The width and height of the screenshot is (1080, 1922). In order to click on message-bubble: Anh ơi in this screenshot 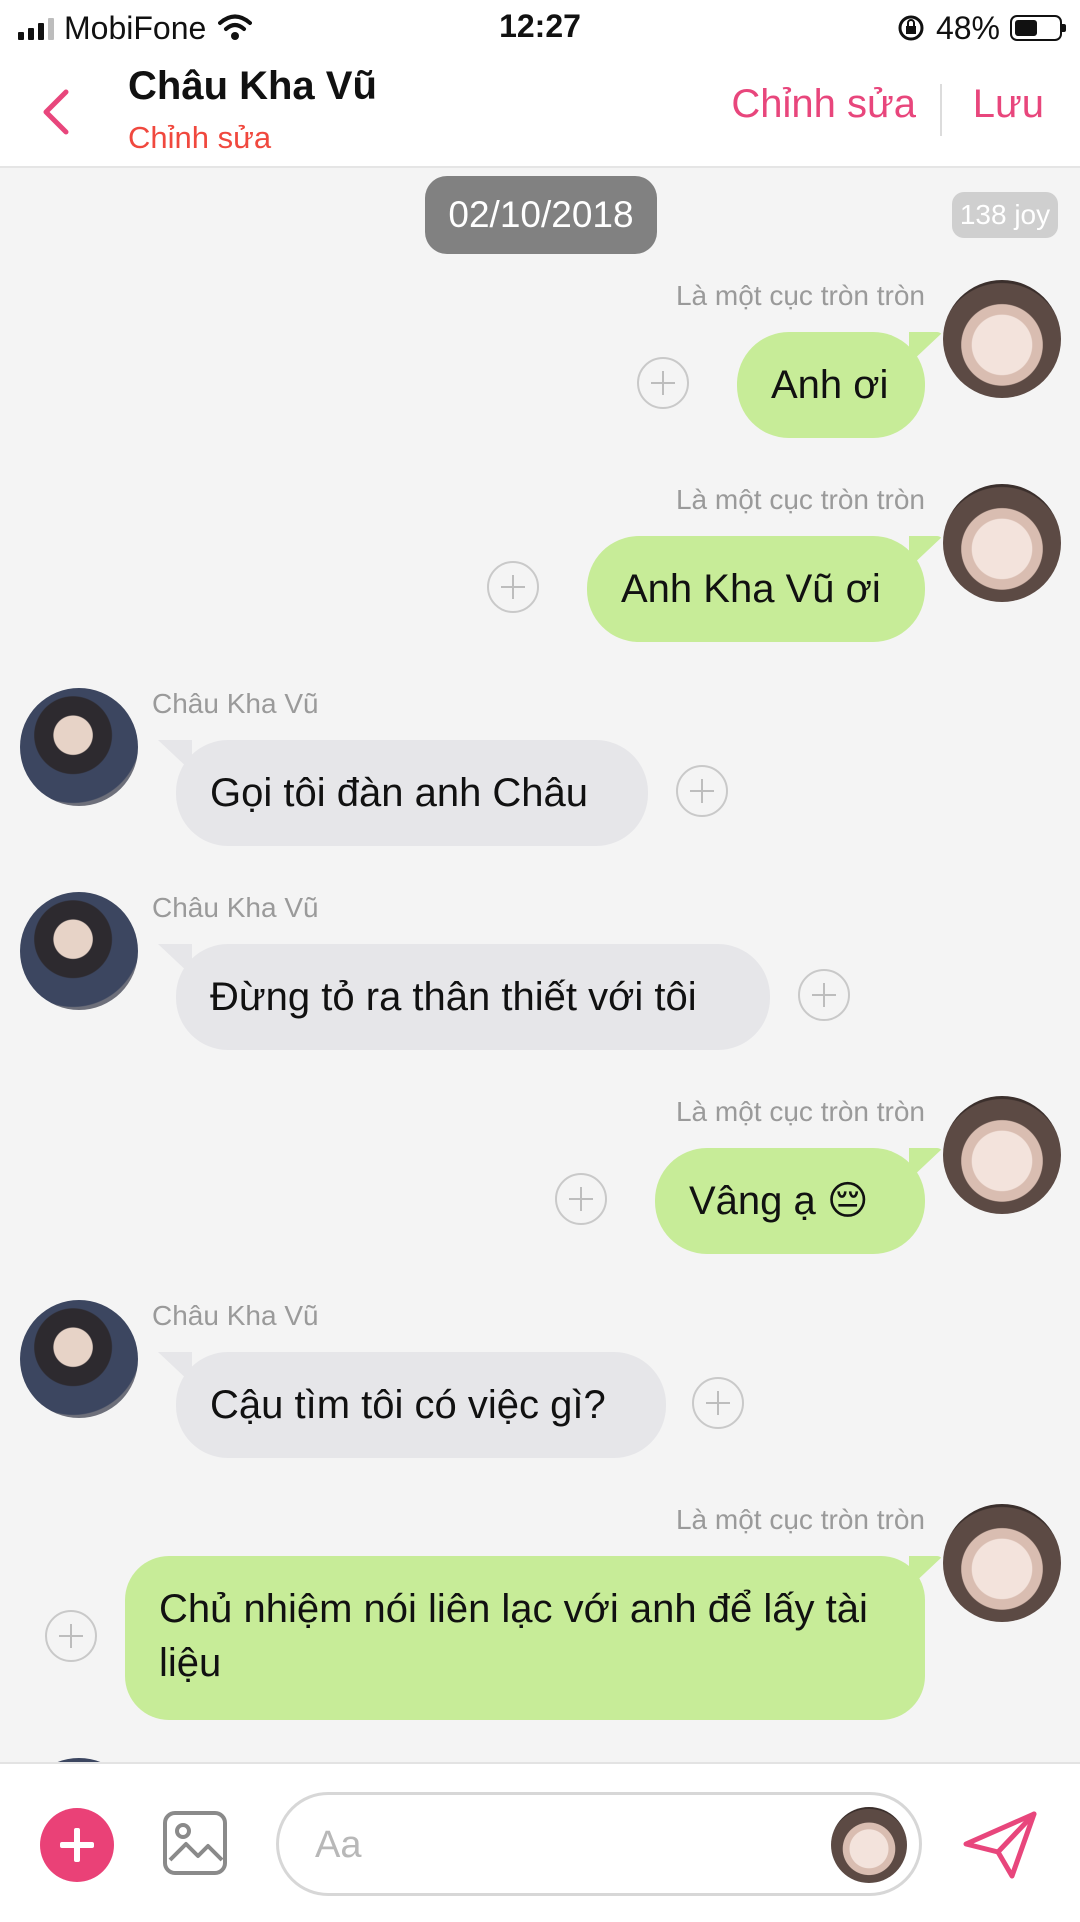, I will do `click(831, 385)`.